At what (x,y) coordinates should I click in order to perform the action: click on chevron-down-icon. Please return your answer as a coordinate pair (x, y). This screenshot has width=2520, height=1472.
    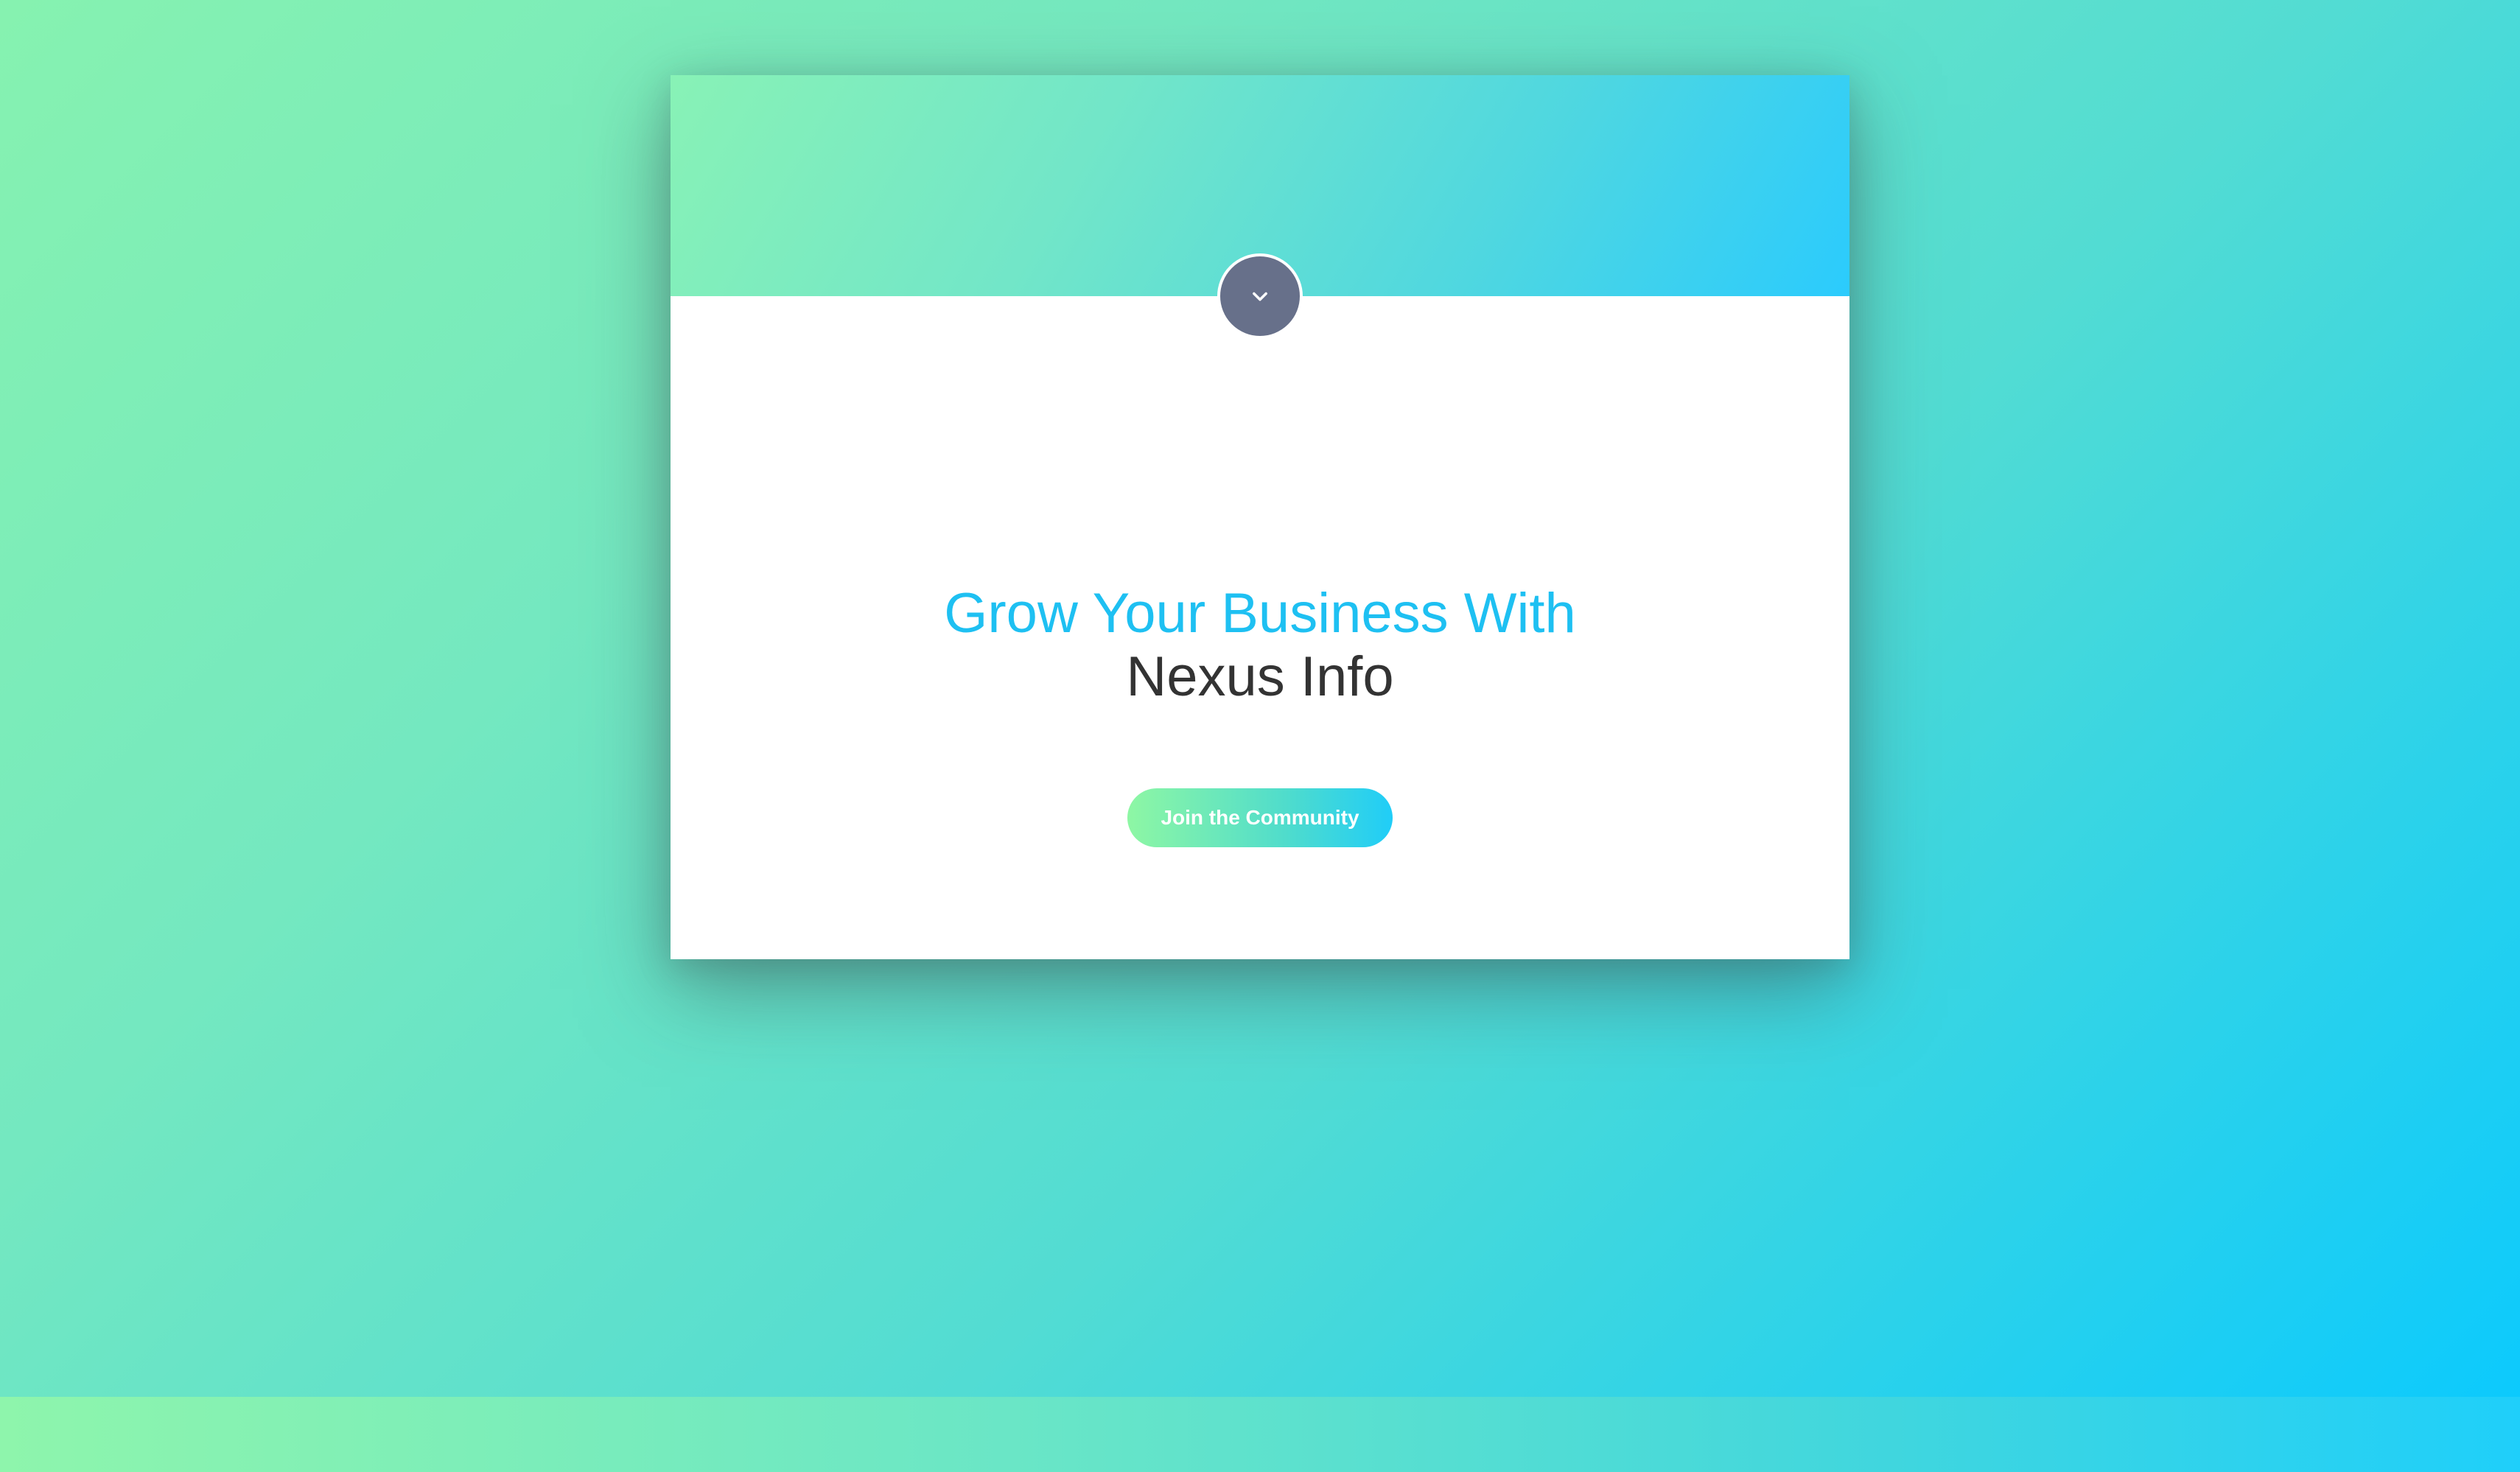
    Looking at the image, I should click on (1260, 296).